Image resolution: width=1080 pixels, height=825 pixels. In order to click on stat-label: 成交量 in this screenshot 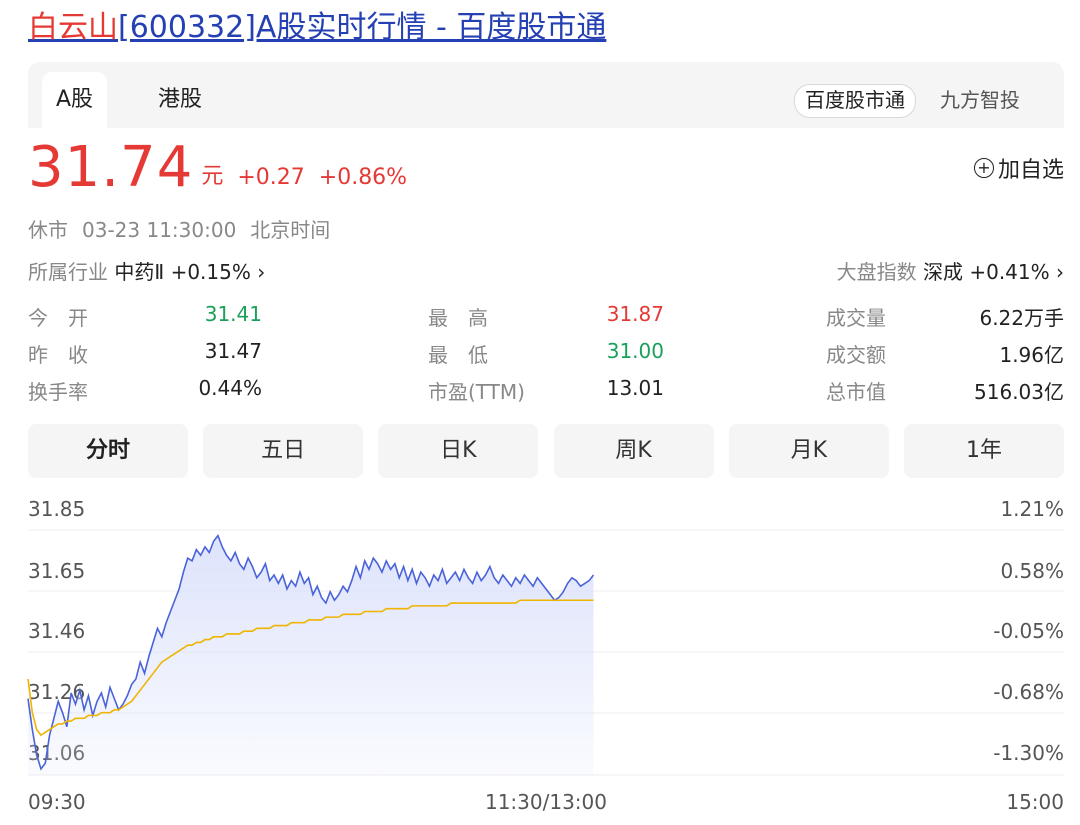, I will do `click(856, 318)`.